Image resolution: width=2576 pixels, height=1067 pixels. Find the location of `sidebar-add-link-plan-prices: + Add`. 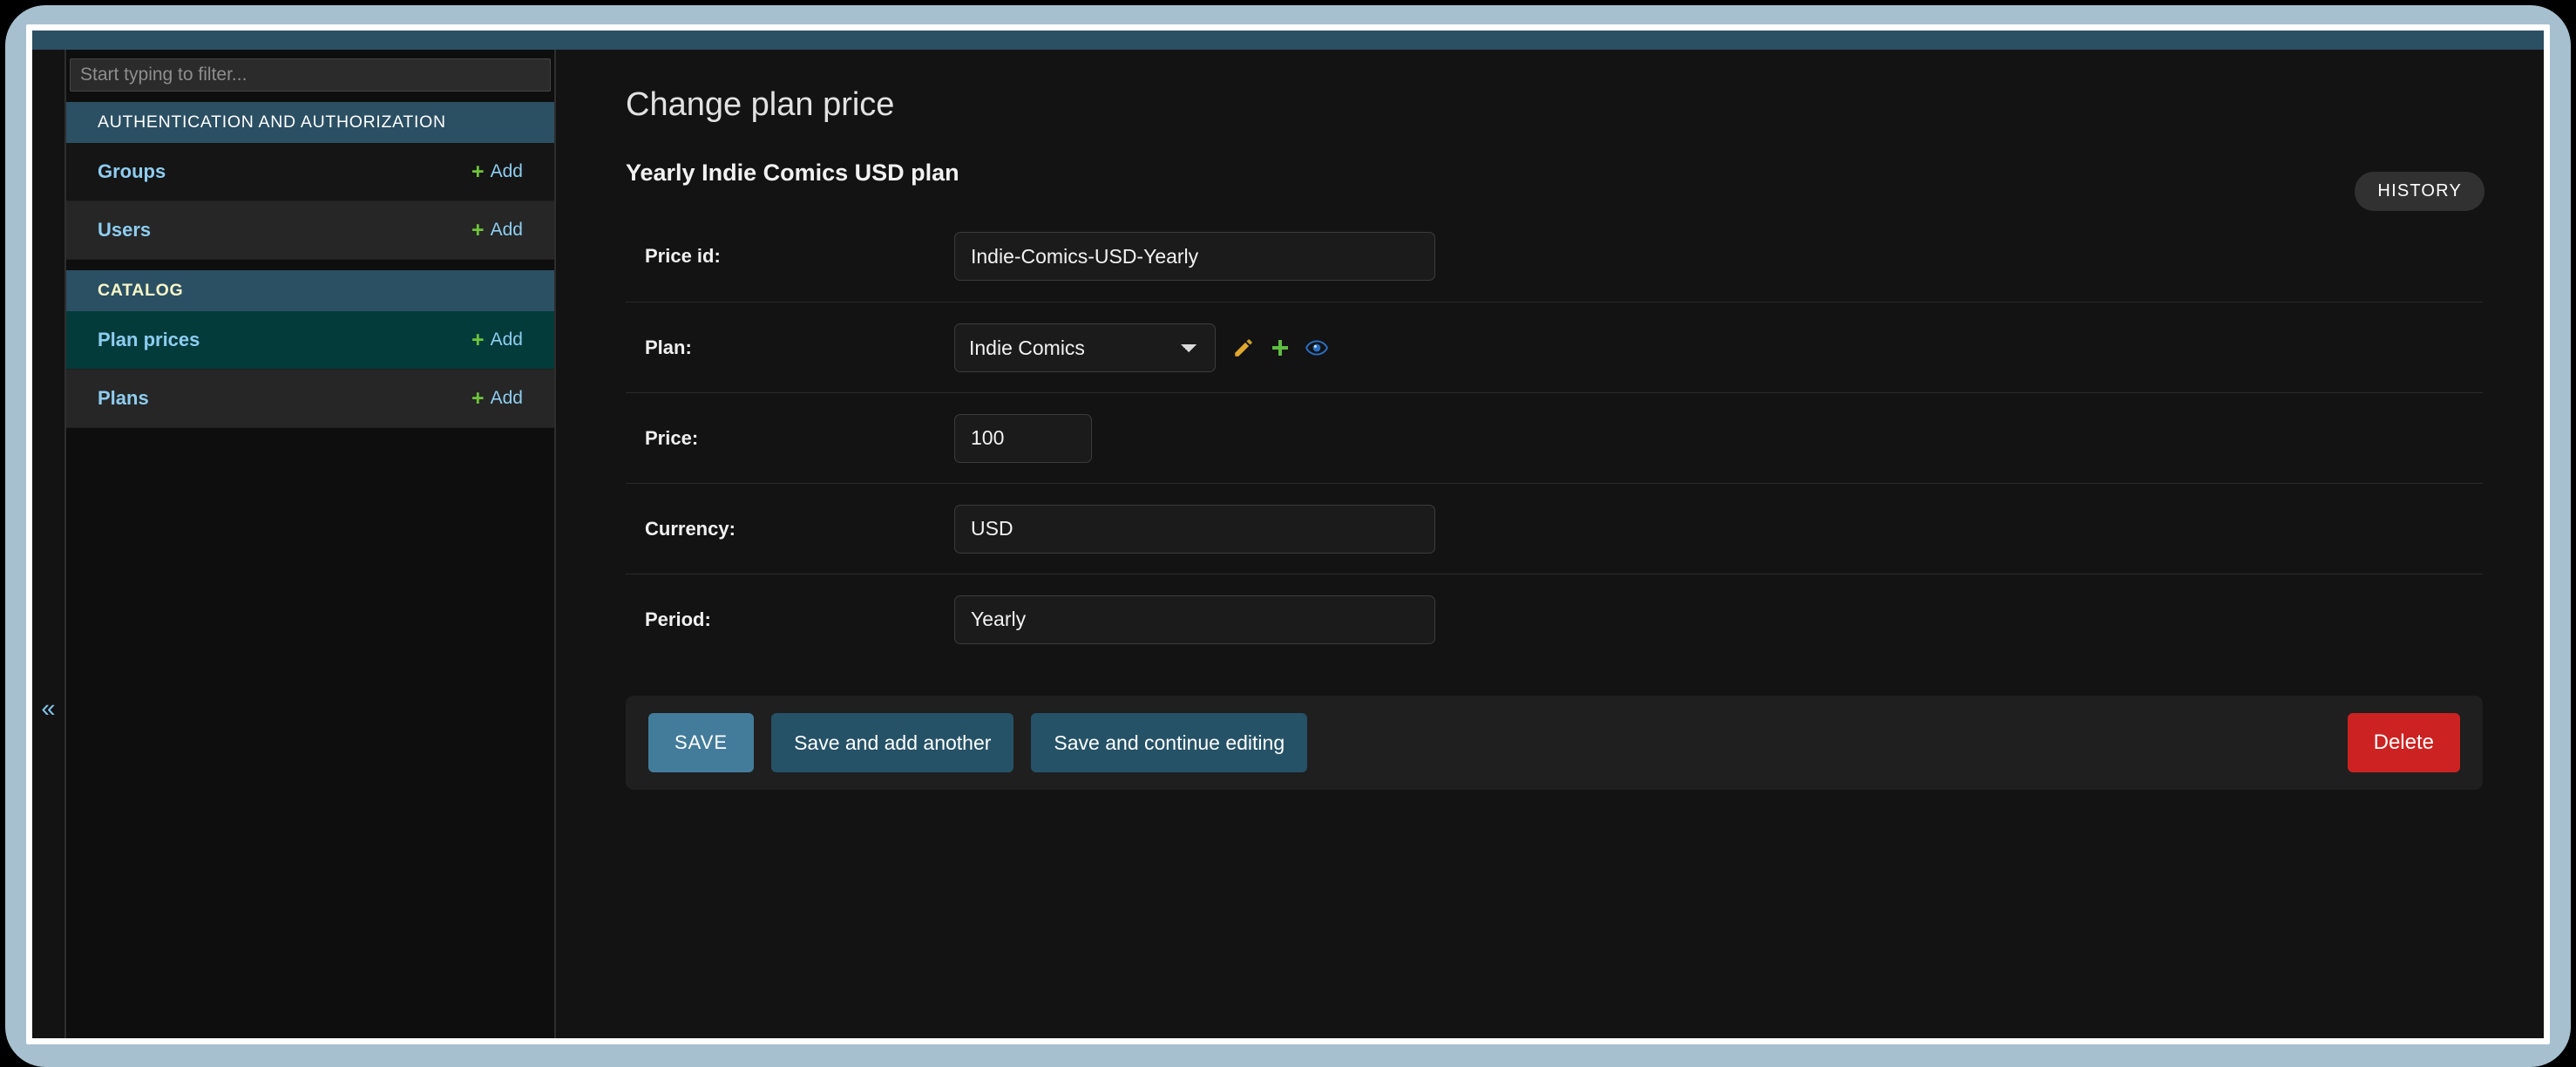

sidebar-add-link-plan-prices: + Add is located at coordinates (497, 339).